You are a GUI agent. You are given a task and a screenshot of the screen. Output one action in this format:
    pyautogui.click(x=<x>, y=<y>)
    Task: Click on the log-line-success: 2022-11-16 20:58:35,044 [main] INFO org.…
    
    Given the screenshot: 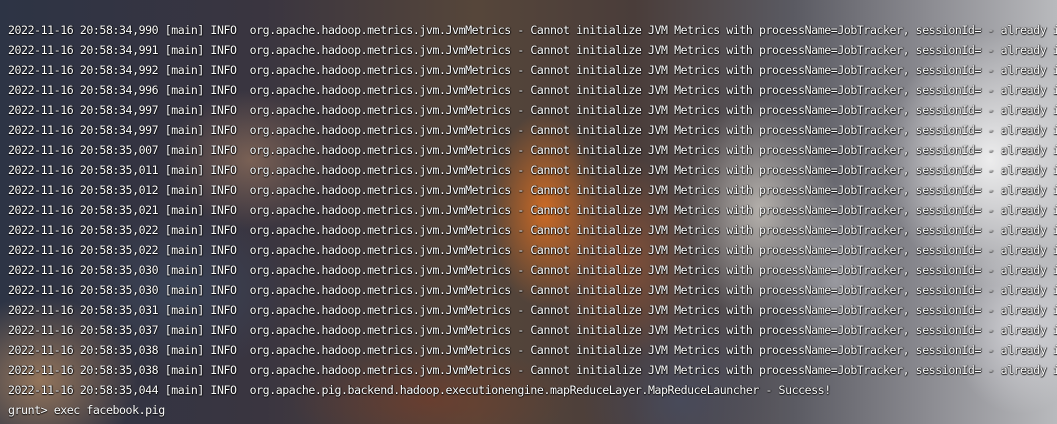 What is the action you would take?
    pyautogui.click(x=419, y=390)
    